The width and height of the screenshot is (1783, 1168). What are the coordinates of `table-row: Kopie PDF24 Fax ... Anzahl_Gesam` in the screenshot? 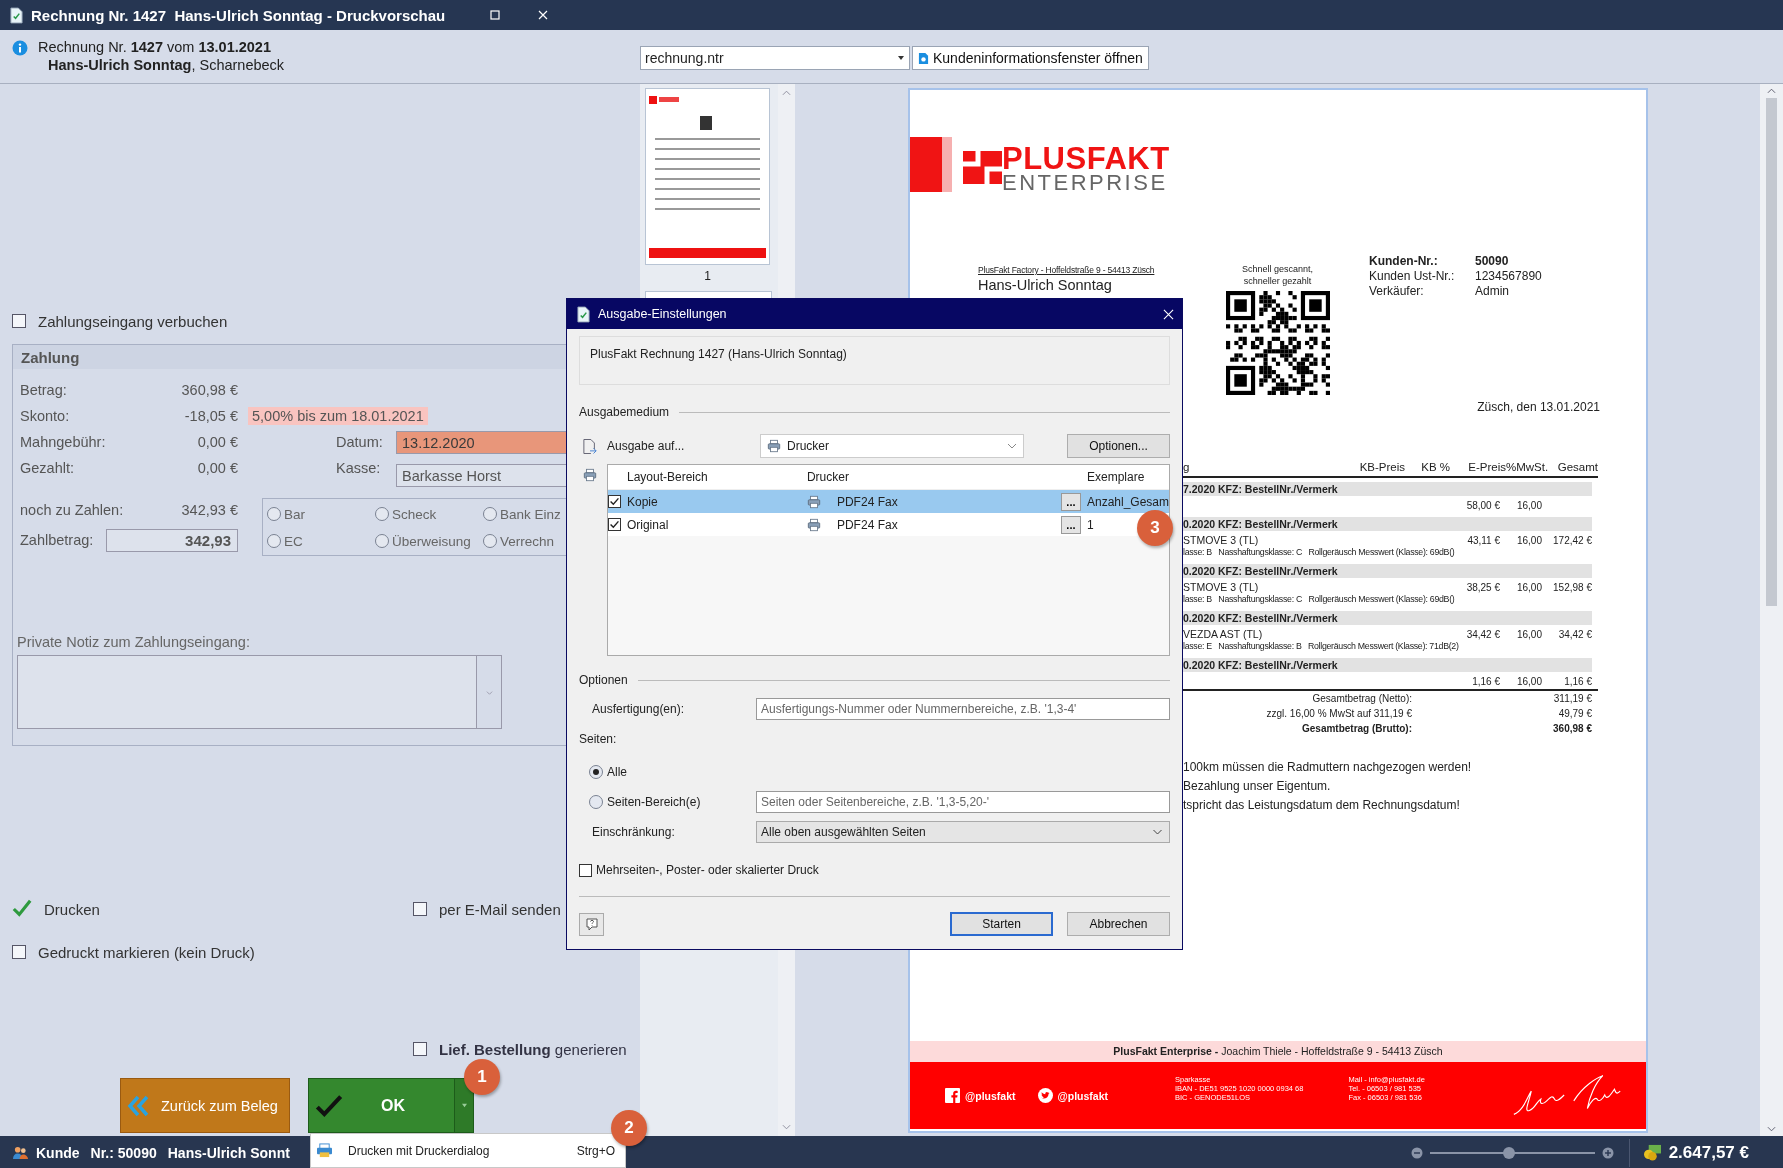 It's located at (888, 501).